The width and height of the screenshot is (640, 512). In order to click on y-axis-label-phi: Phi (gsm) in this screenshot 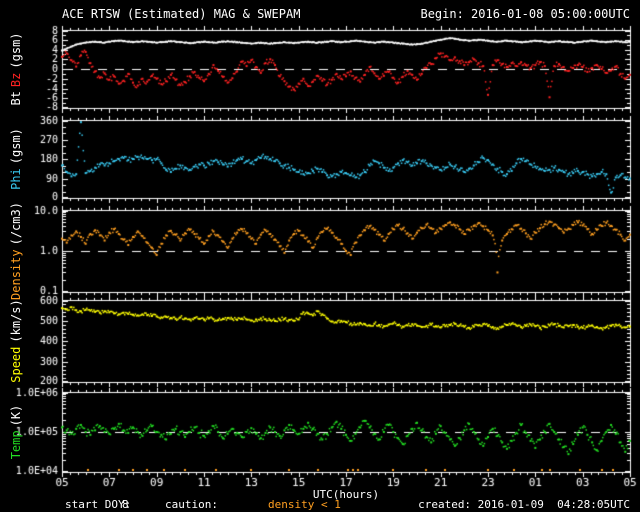, I will do `click(16, 159)`.